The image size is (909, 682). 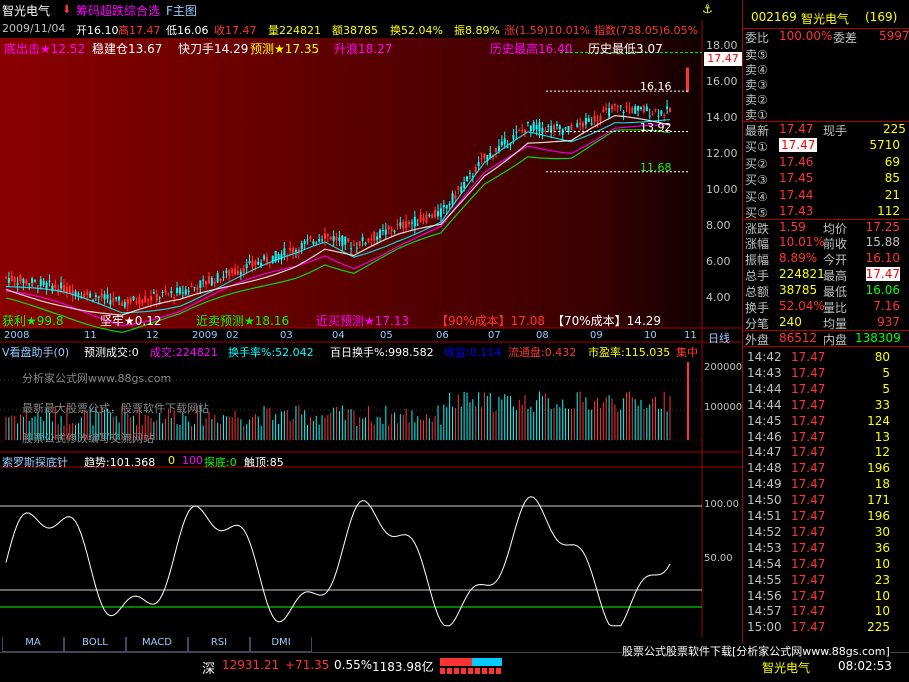 What do you see at coordinates (491, 321) in the screenshot?
I see `label-cost90: 【90%成本】17.08` at bounding box center [491, 321].